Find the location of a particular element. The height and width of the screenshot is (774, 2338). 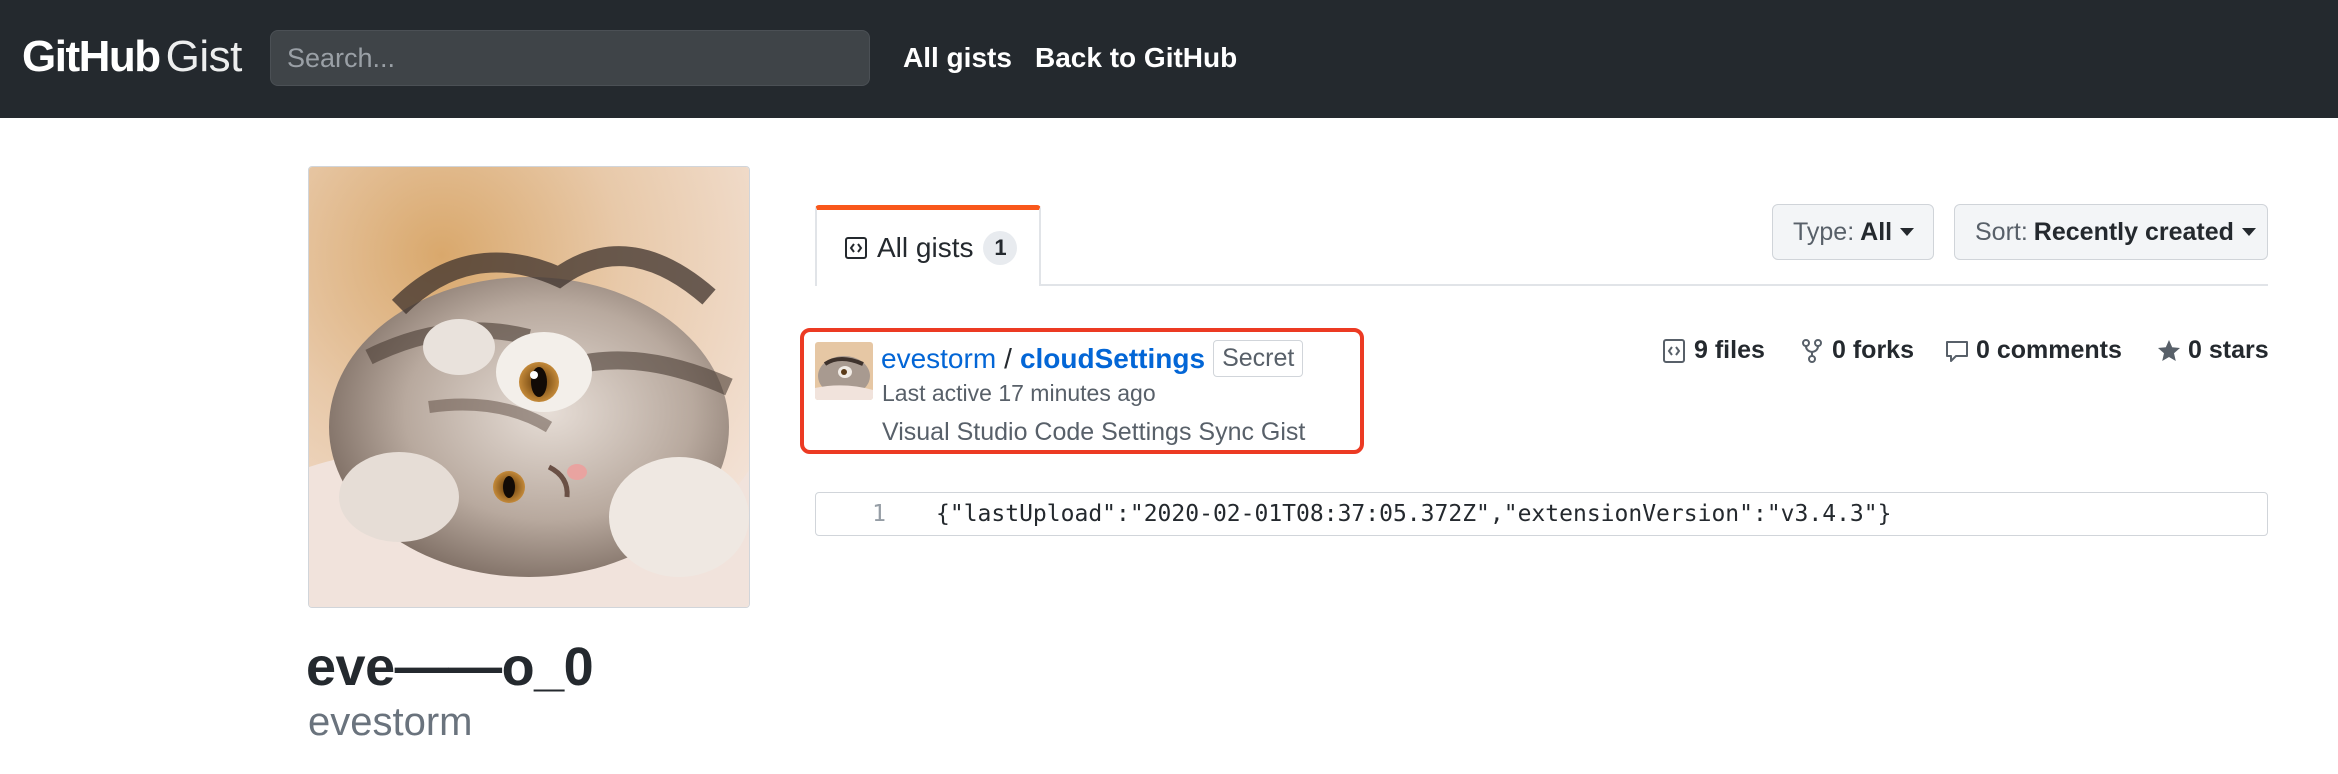

tab-label: All gists is located at coordinates (925, 247).